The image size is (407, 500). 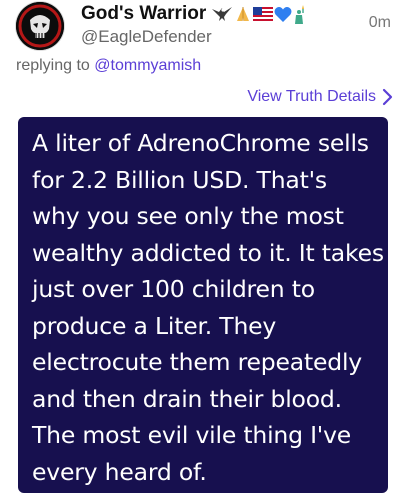 I want to click on author-display-name: God's Warrior, so click(x=143, y=14).